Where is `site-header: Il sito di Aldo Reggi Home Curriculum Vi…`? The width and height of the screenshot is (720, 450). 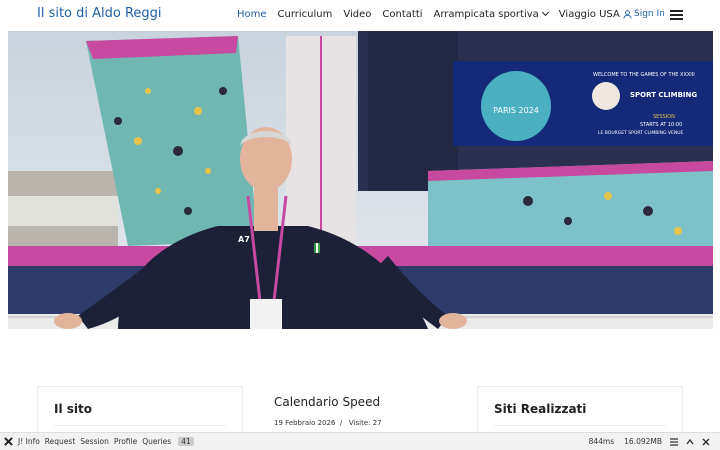
site-header: Il sito di Aldo Reggi Home Curriculum Vi… is located at coordinates (360, 15).